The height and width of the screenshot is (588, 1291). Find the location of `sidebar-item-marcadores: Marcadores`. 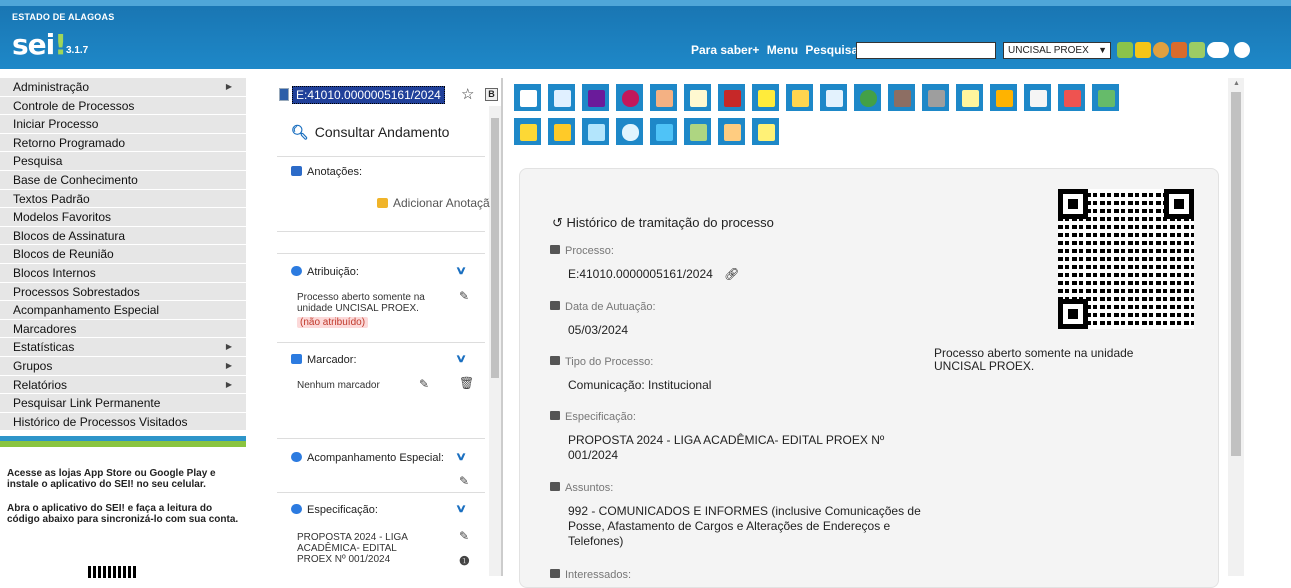

sidebar-item-marcadores: Marcadores is located at coordinates (123, 329).